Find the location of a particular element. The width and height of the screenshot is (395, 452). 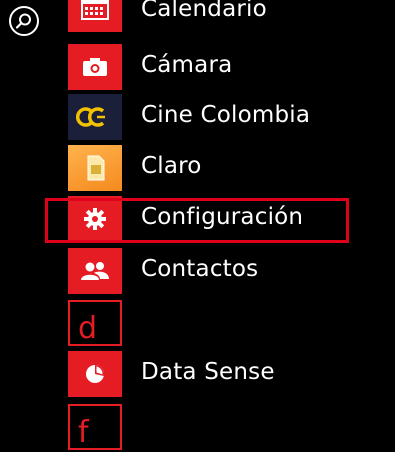

selection-highlight-box is located at coordinates (197, 220).